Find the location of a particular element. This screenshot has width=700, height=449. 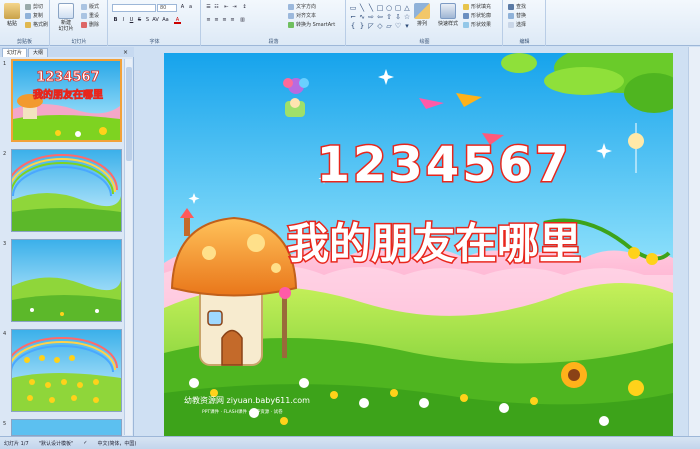

copy-button: 复制 is located at coordinates (34, 15).